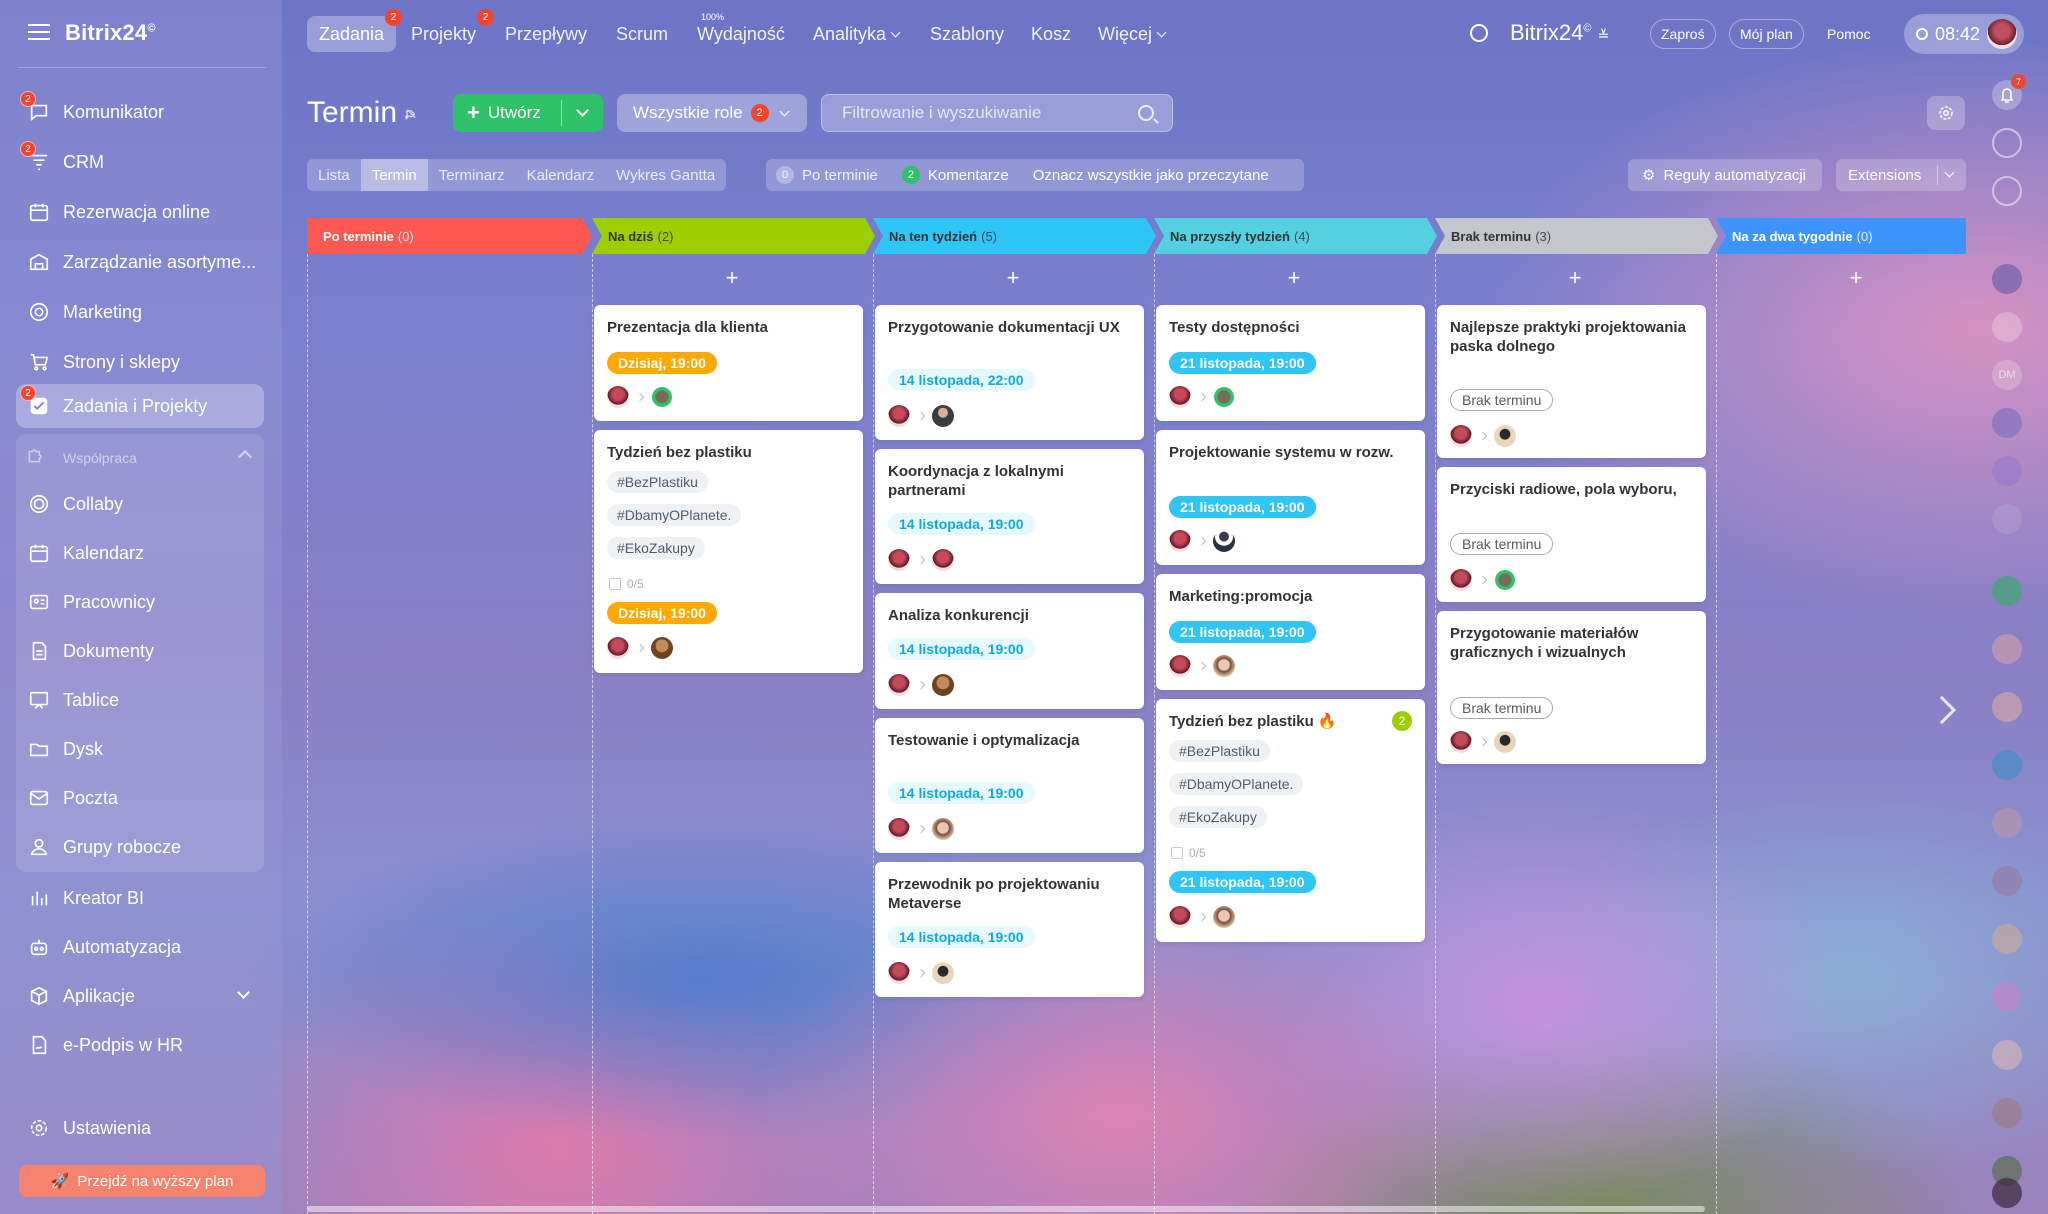  Describe the element at coordinates (1295, 236) in the screenshot. I see `column-header-next-week: Na przyszły tydzień (4)` at that location.